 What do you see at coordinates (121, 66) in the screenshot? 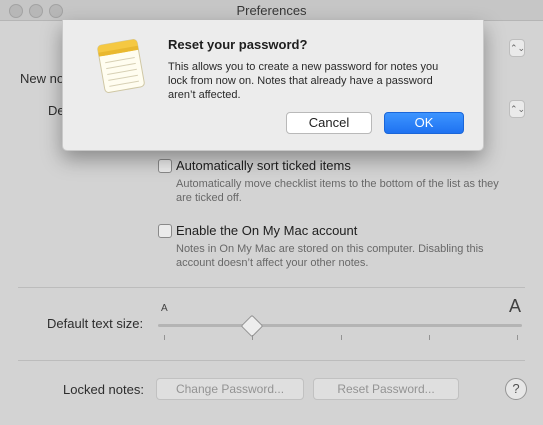
I see `notes-app-icon` at bounding box center [121, 66].